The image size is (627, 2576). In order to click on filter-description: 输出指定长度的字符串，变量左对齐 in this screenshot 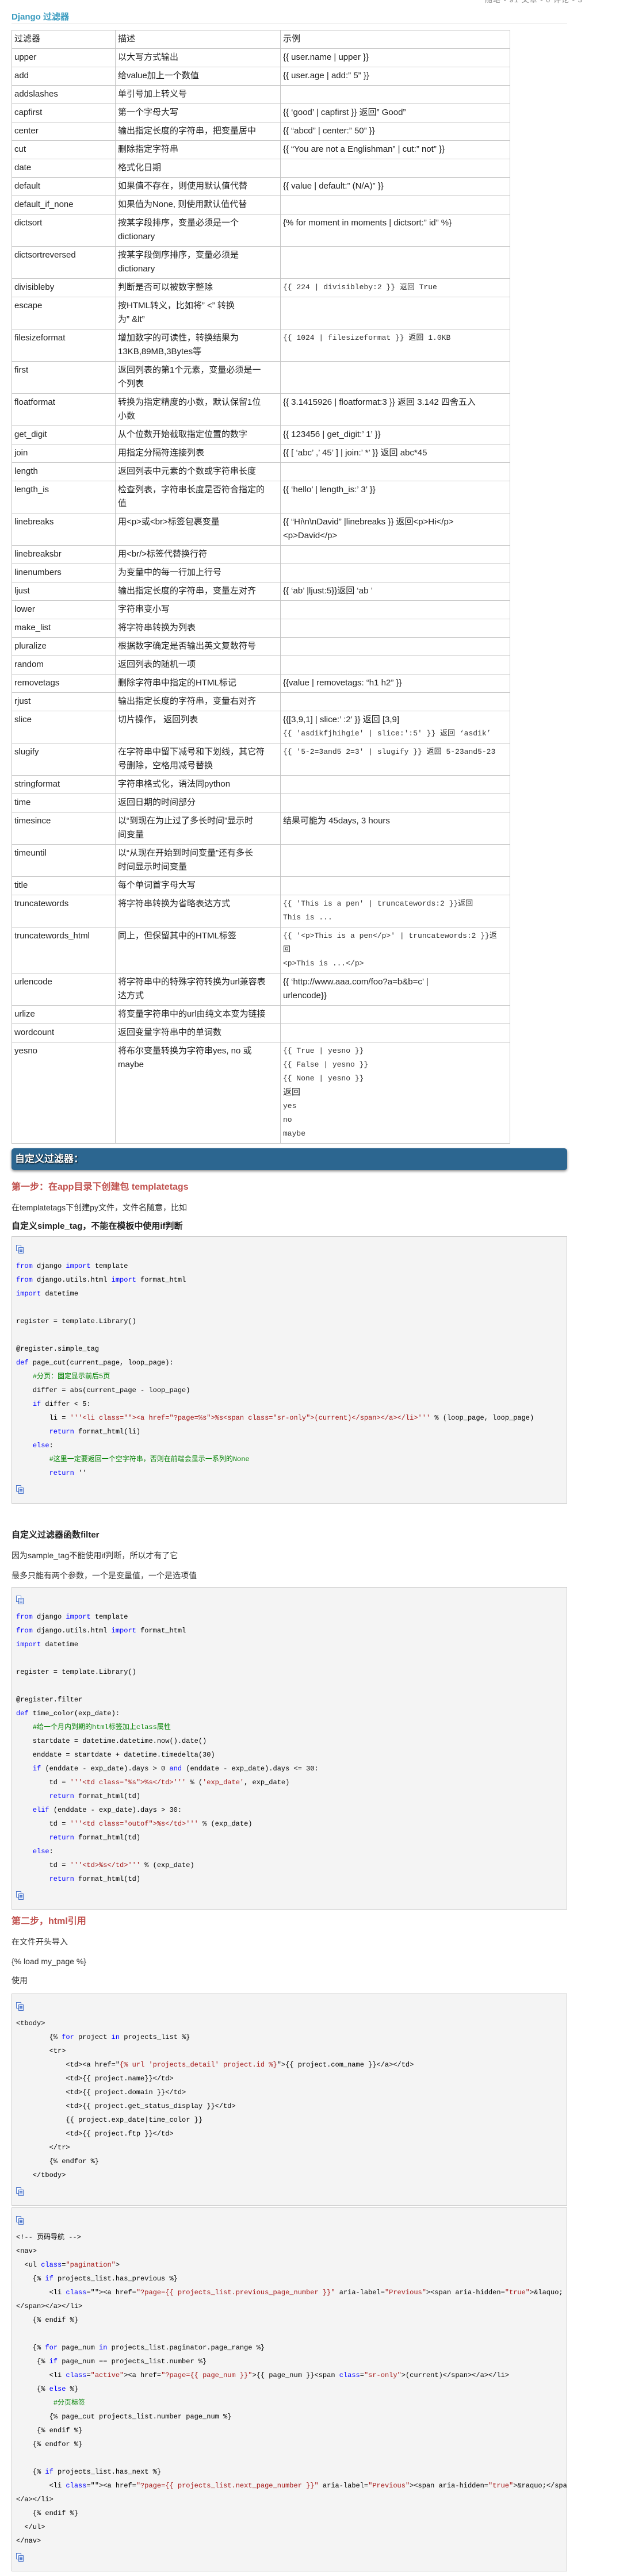, I will do `click(198, 591)`.